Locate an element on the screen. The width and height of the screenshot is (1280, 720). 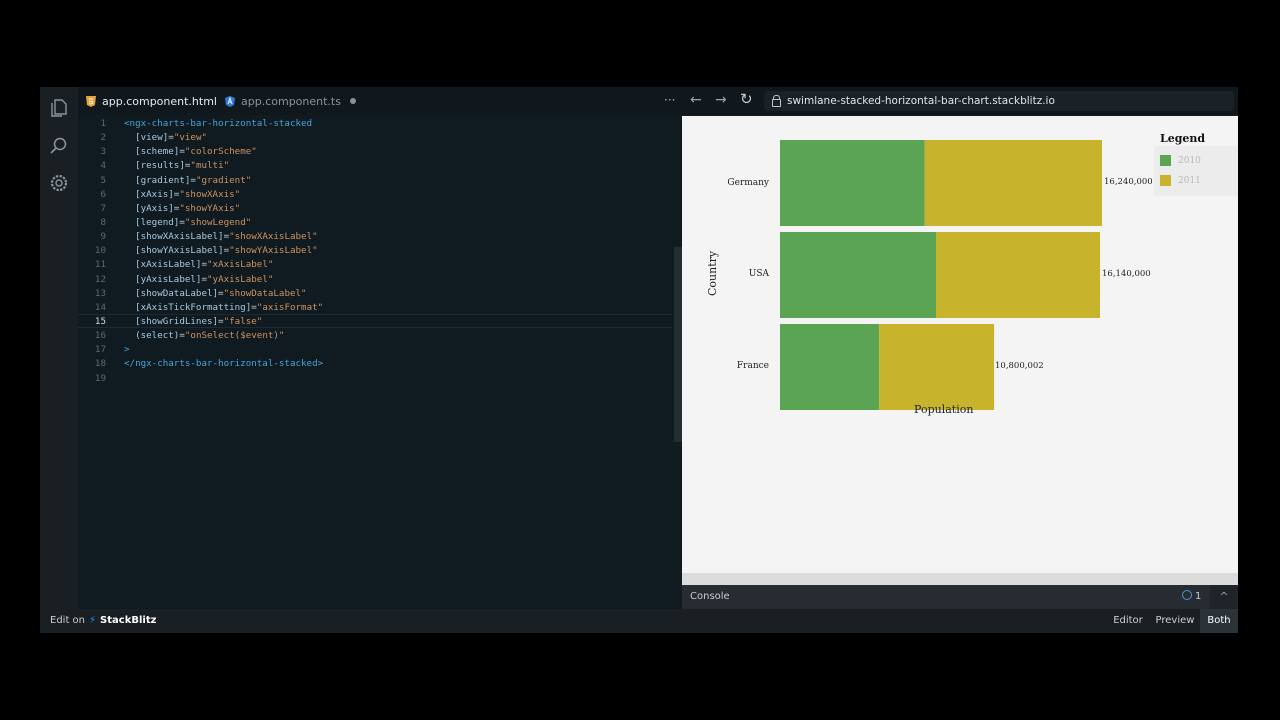
code-text: [showYAxisLabel]="showYAxisLabel" is located at coordinates (221, 251).